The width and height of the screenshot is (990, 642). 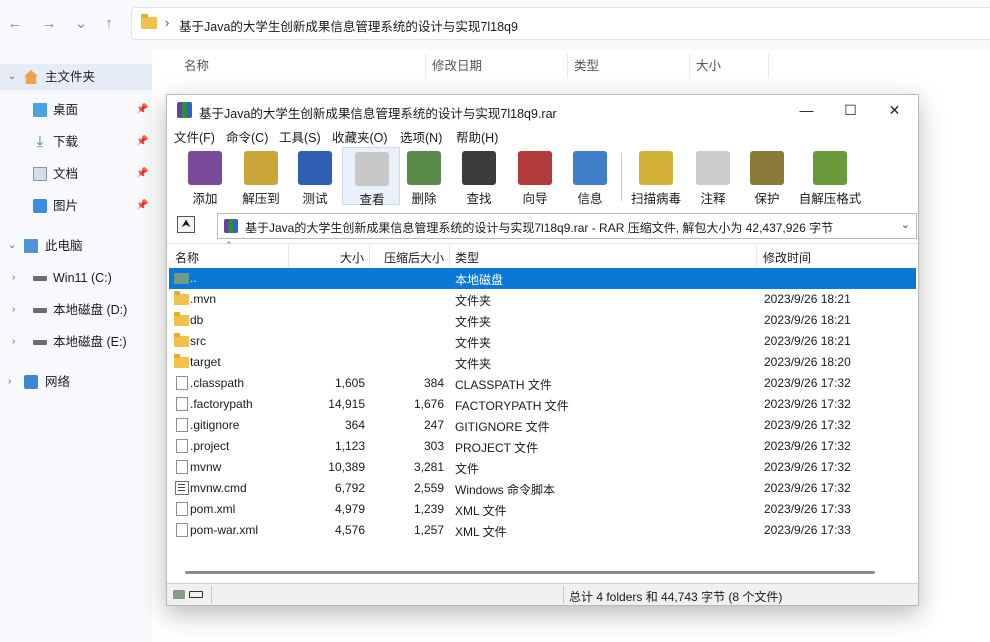 I want to click on file-packed-size: 1,676, so click(x=428, y=404).